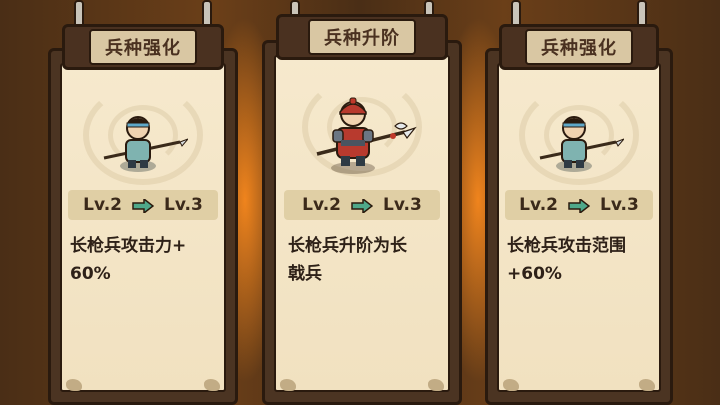 The height and width of the screenshot is (405, 720). Describe the element at coordinates (362, 138) in the screenshot. I see `halberdier-icon` at that location.